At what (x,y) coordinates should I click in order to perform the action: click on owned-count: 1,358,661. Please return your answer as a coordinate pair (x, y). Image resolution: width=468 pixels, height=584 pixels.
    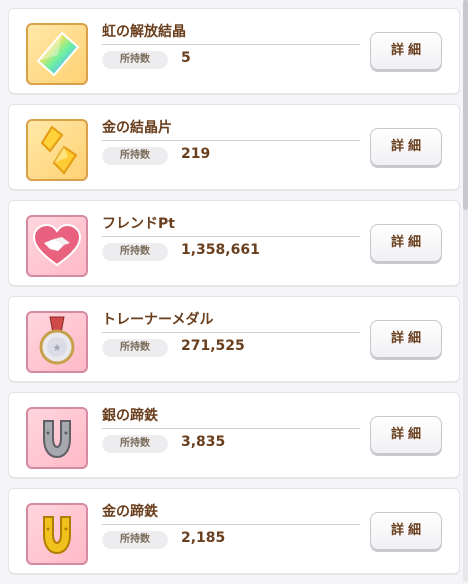
    Looking at the image, I should click on (220, 250).